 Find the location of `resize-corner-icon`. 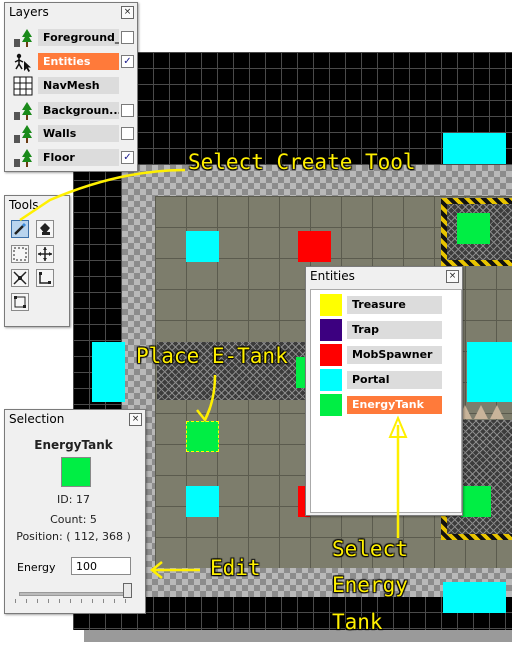

resize-corner-icon is located at coordinates (45, 278).